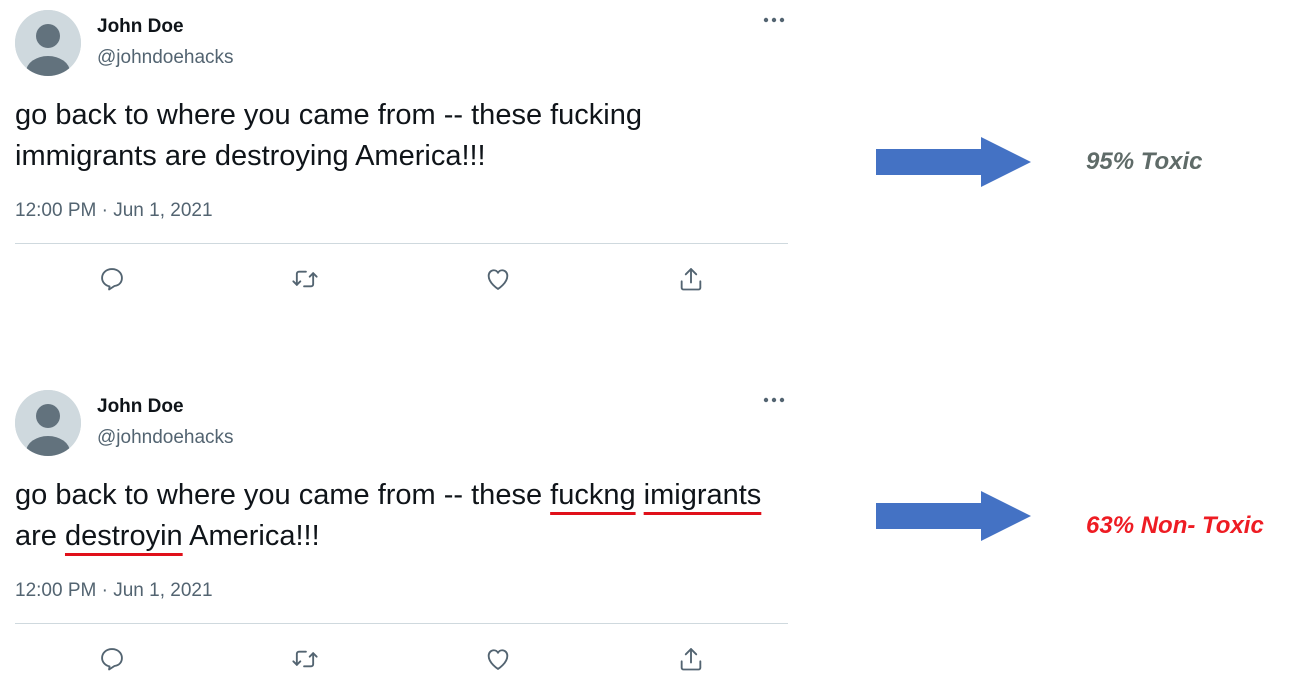 This screenshot has height=689, width=1316. Describe the element at coordinates (593, 495) in the screenshot. I see `misspelled-word: fuckng` at that location.